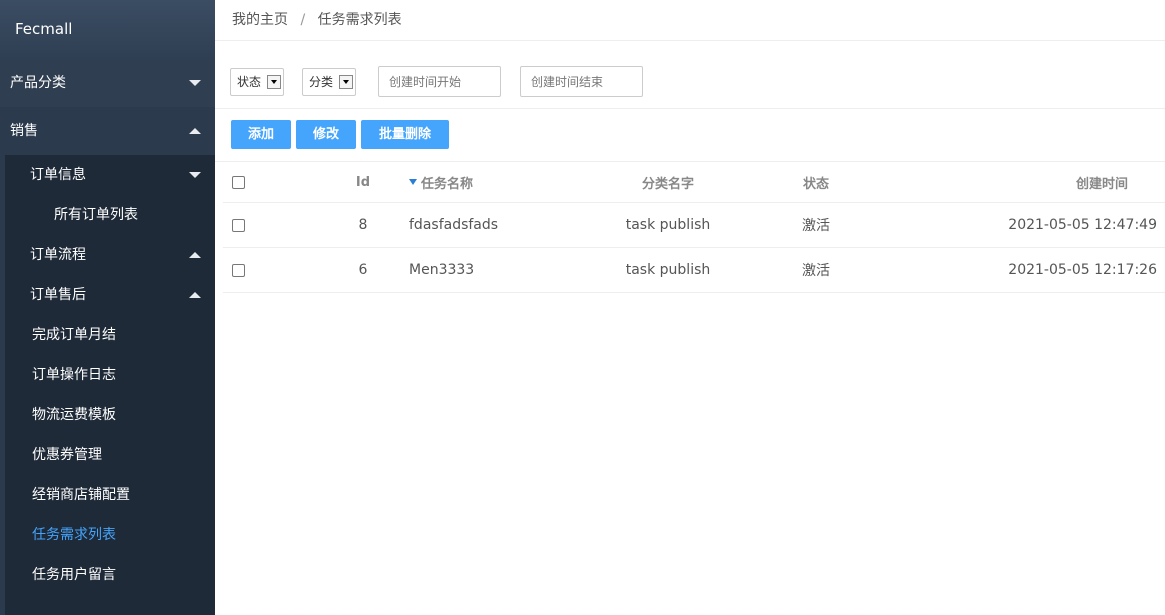 Image resolution: width=1165 pixels, height=615 pixels. I want to click on batch-delete-button: 批量删除, so click(405, 134).